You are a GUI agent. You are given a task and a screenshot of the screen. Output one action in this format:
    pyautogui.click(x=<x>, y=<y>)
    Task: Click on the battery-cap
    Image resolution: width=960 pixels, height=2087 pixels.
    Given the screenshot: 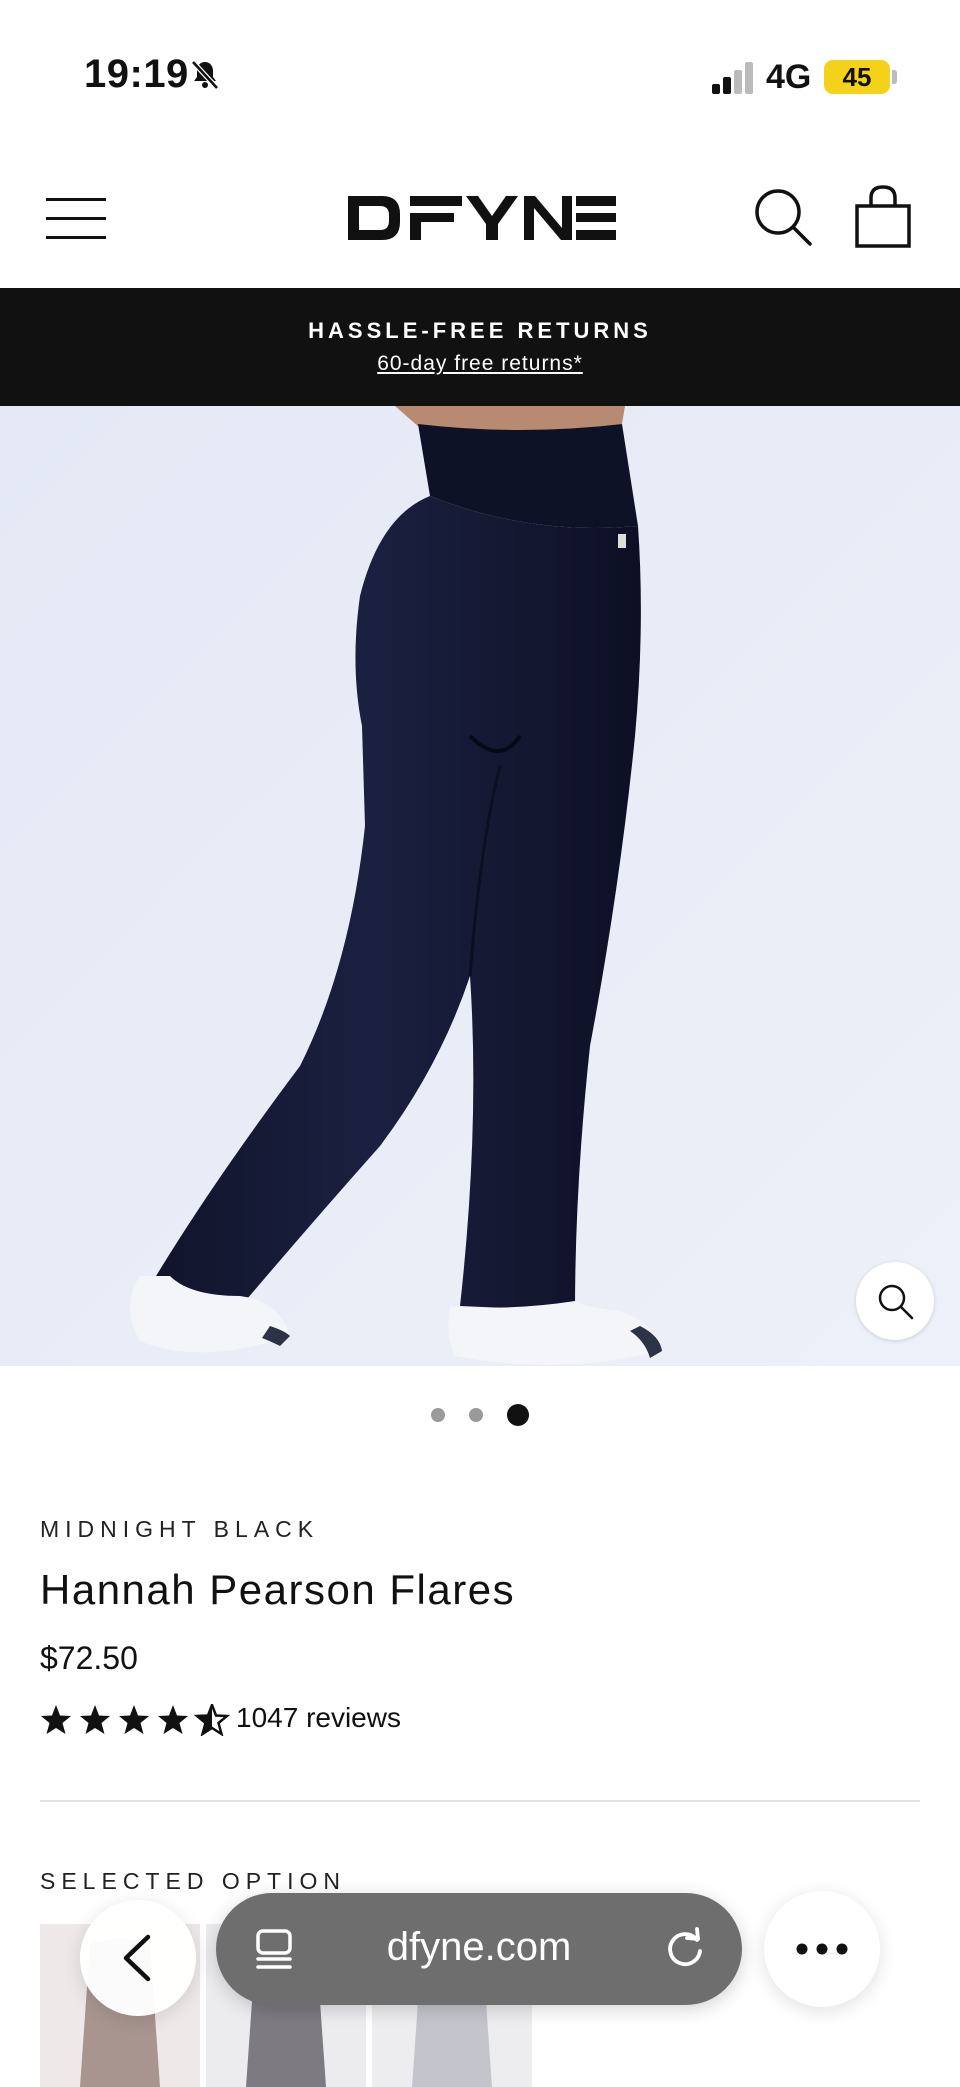 What is the action you would take?
    pyautogui.click(x=894, y=77)
    